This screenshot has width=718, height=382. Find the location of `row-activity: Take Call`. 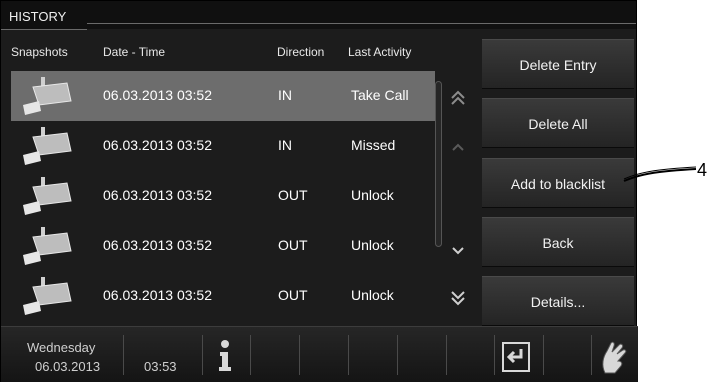

row-activity: Take Call is located at coordinates (380, 95).